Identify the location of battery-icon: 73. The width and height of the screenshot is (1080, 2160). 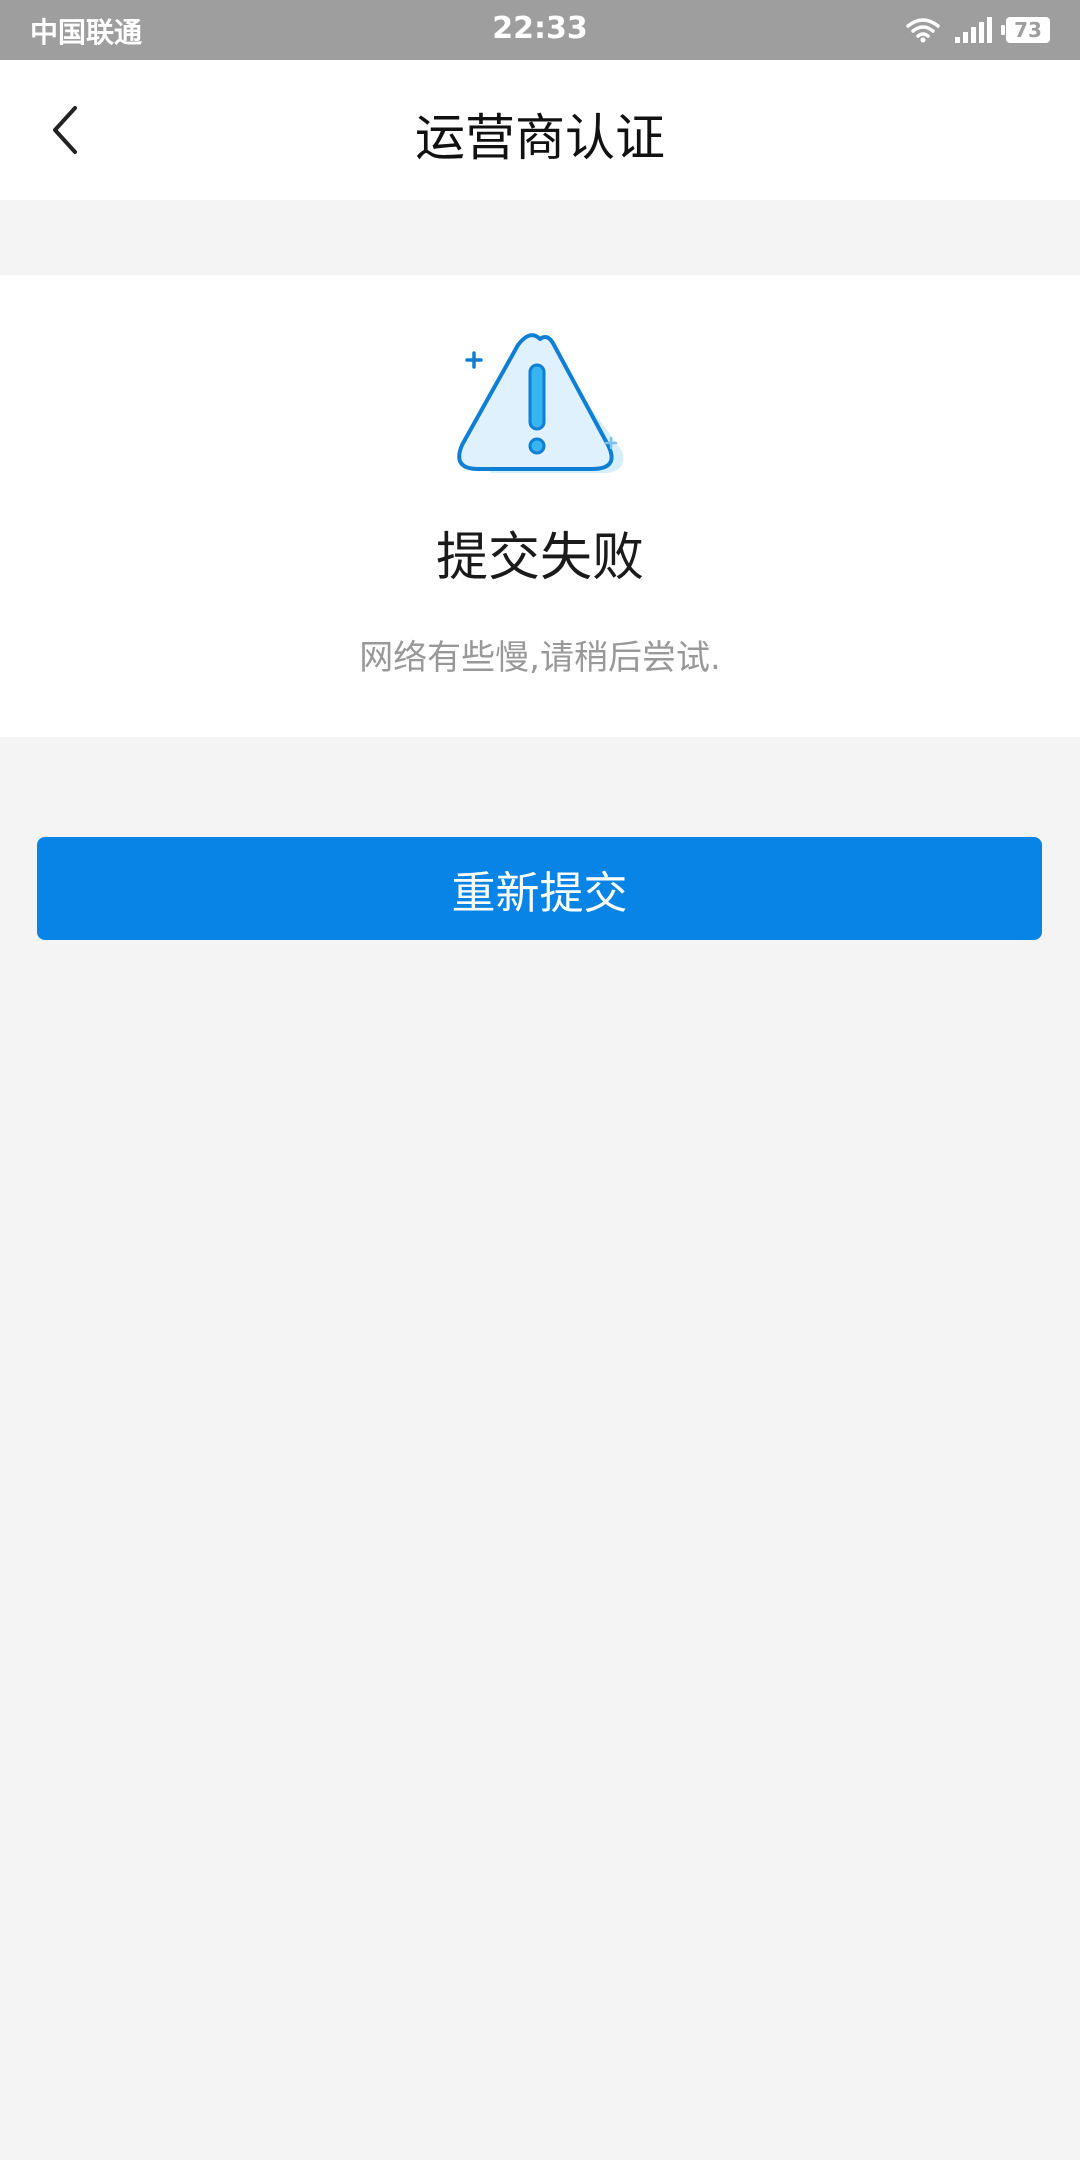
(1025, 30).